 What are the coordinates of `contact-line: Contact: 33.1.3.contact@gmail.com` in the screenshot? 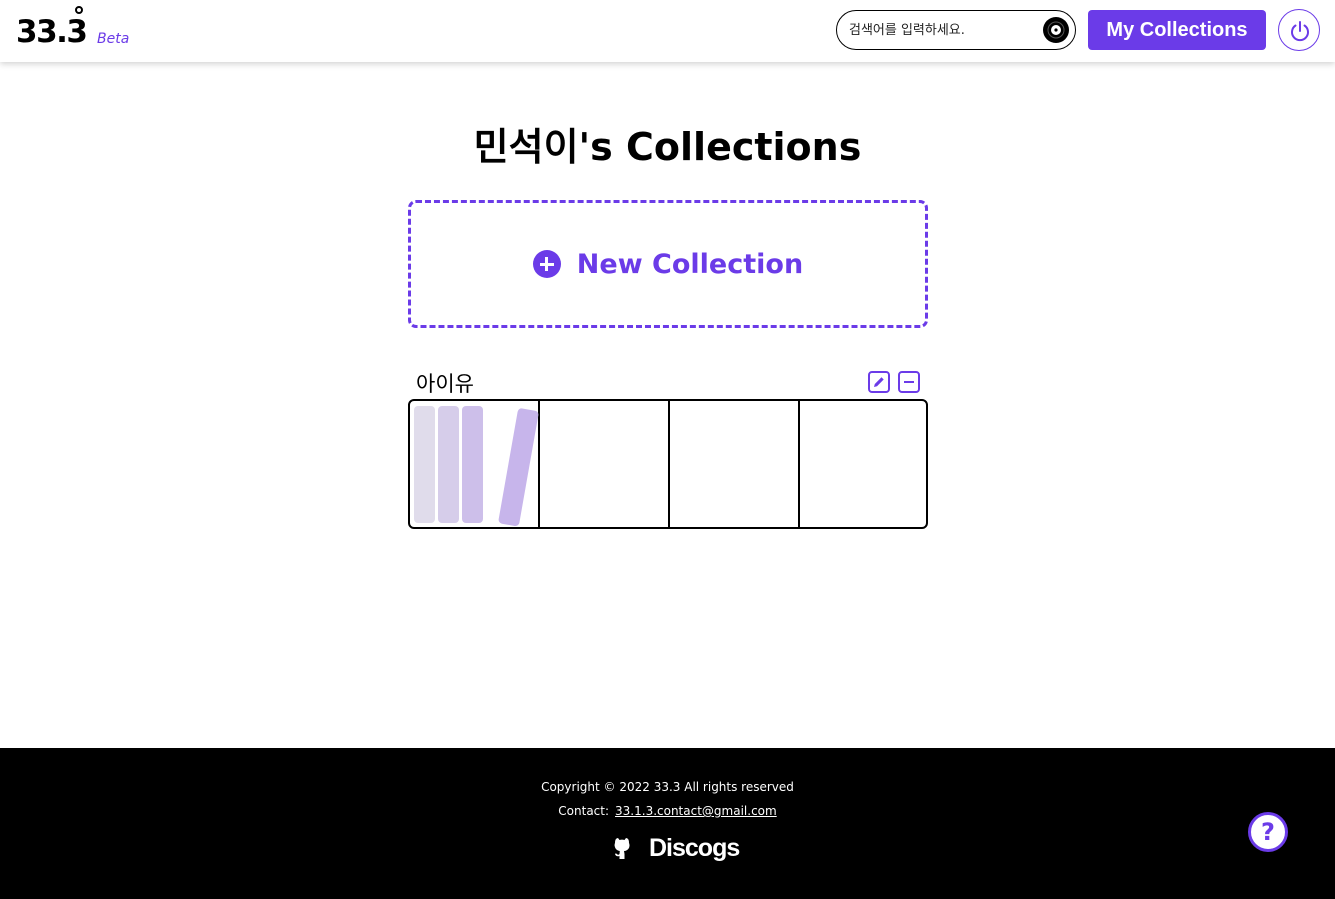 It's located at (667, 811).